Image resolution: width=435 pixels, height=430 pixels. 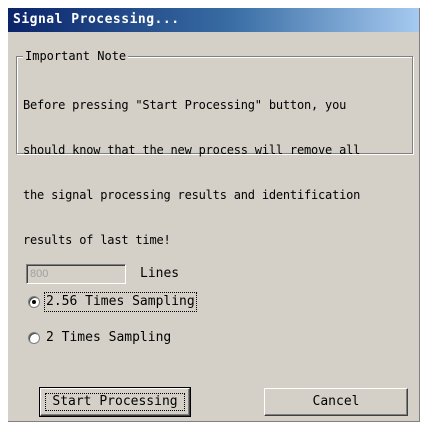 What do you see at coordinates (120, 302) in the screenshot?
I see `radio-label-2-56-times: 2.56 Times Sampling` at bounding box center [120, 302].